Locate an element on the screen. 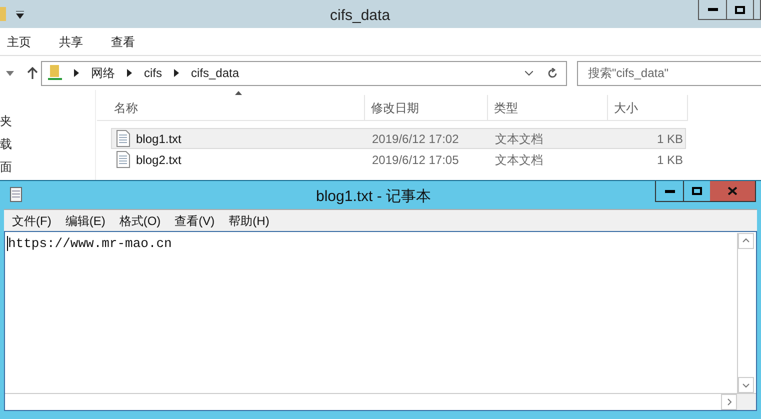  chevron-down-icon is located at coordinates (529, 73).